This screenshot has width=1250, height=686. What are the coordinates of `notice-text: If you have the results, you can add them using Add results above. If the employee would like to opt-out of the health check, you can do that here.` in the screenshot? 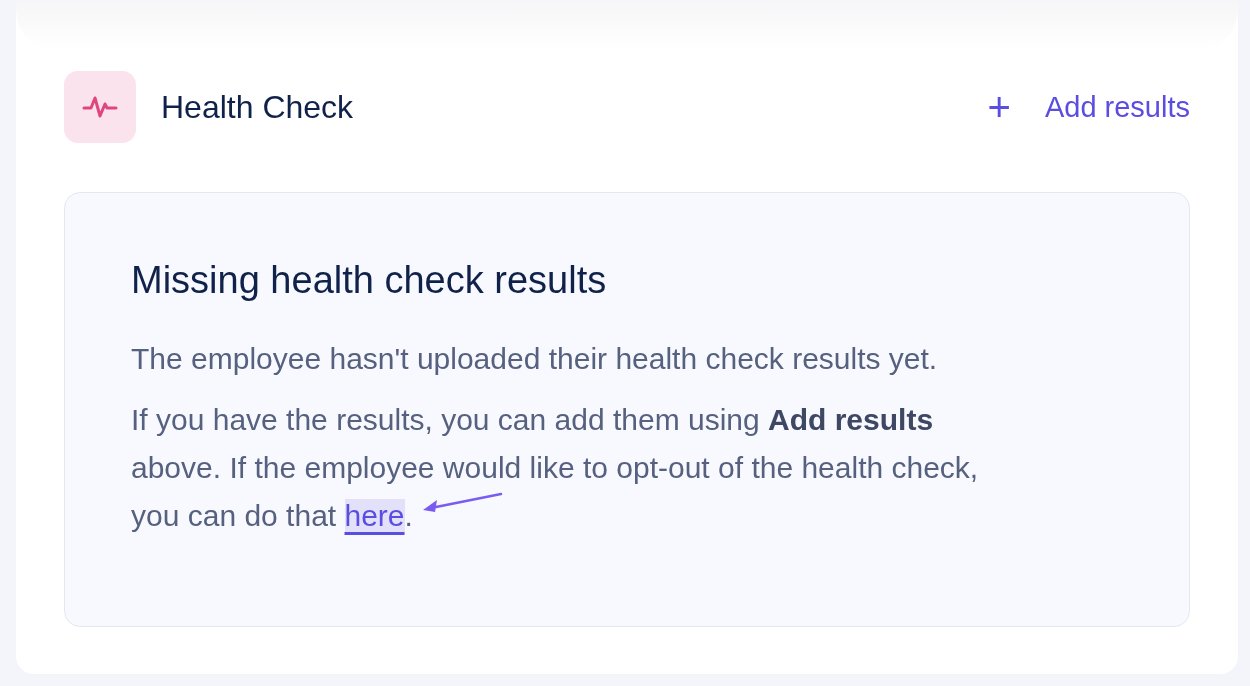 It's located at (555, 468).